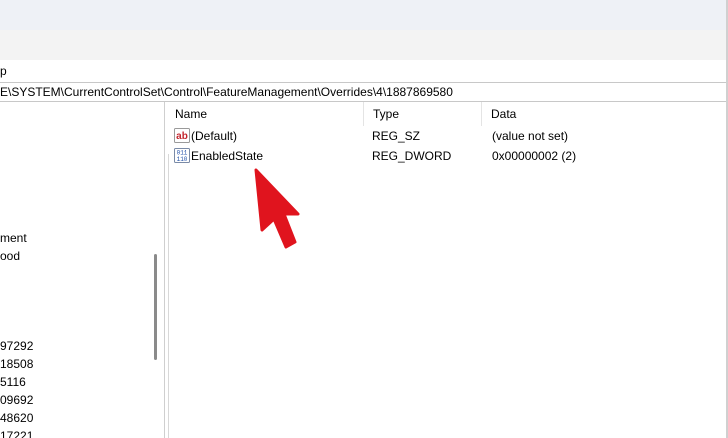 This screenshot has width=728, height=438. I want to click on tree-item: ood, so click(10, 256).